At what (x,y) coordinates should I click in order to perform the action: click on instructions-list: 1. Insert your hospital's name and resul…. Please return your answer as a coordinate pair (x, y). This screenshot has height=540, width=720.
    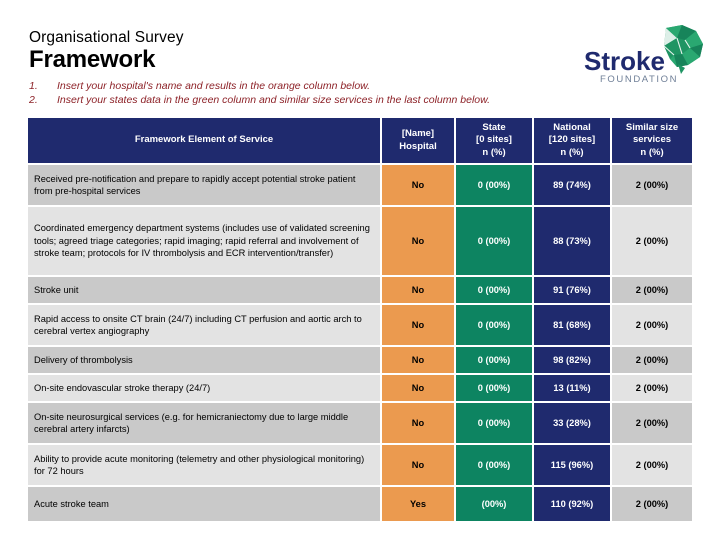
    Looking at the image, I should click on (339, 93).